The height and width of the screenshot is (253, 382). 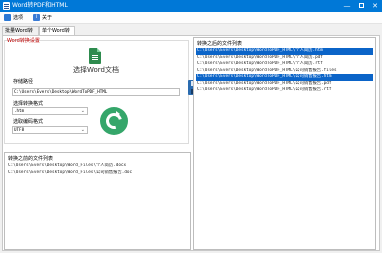 What do you see at coordinates (40, 5) in the screenshot?
I see `window-title: Word转PDF和HTML` at bounding box center [40, 5].